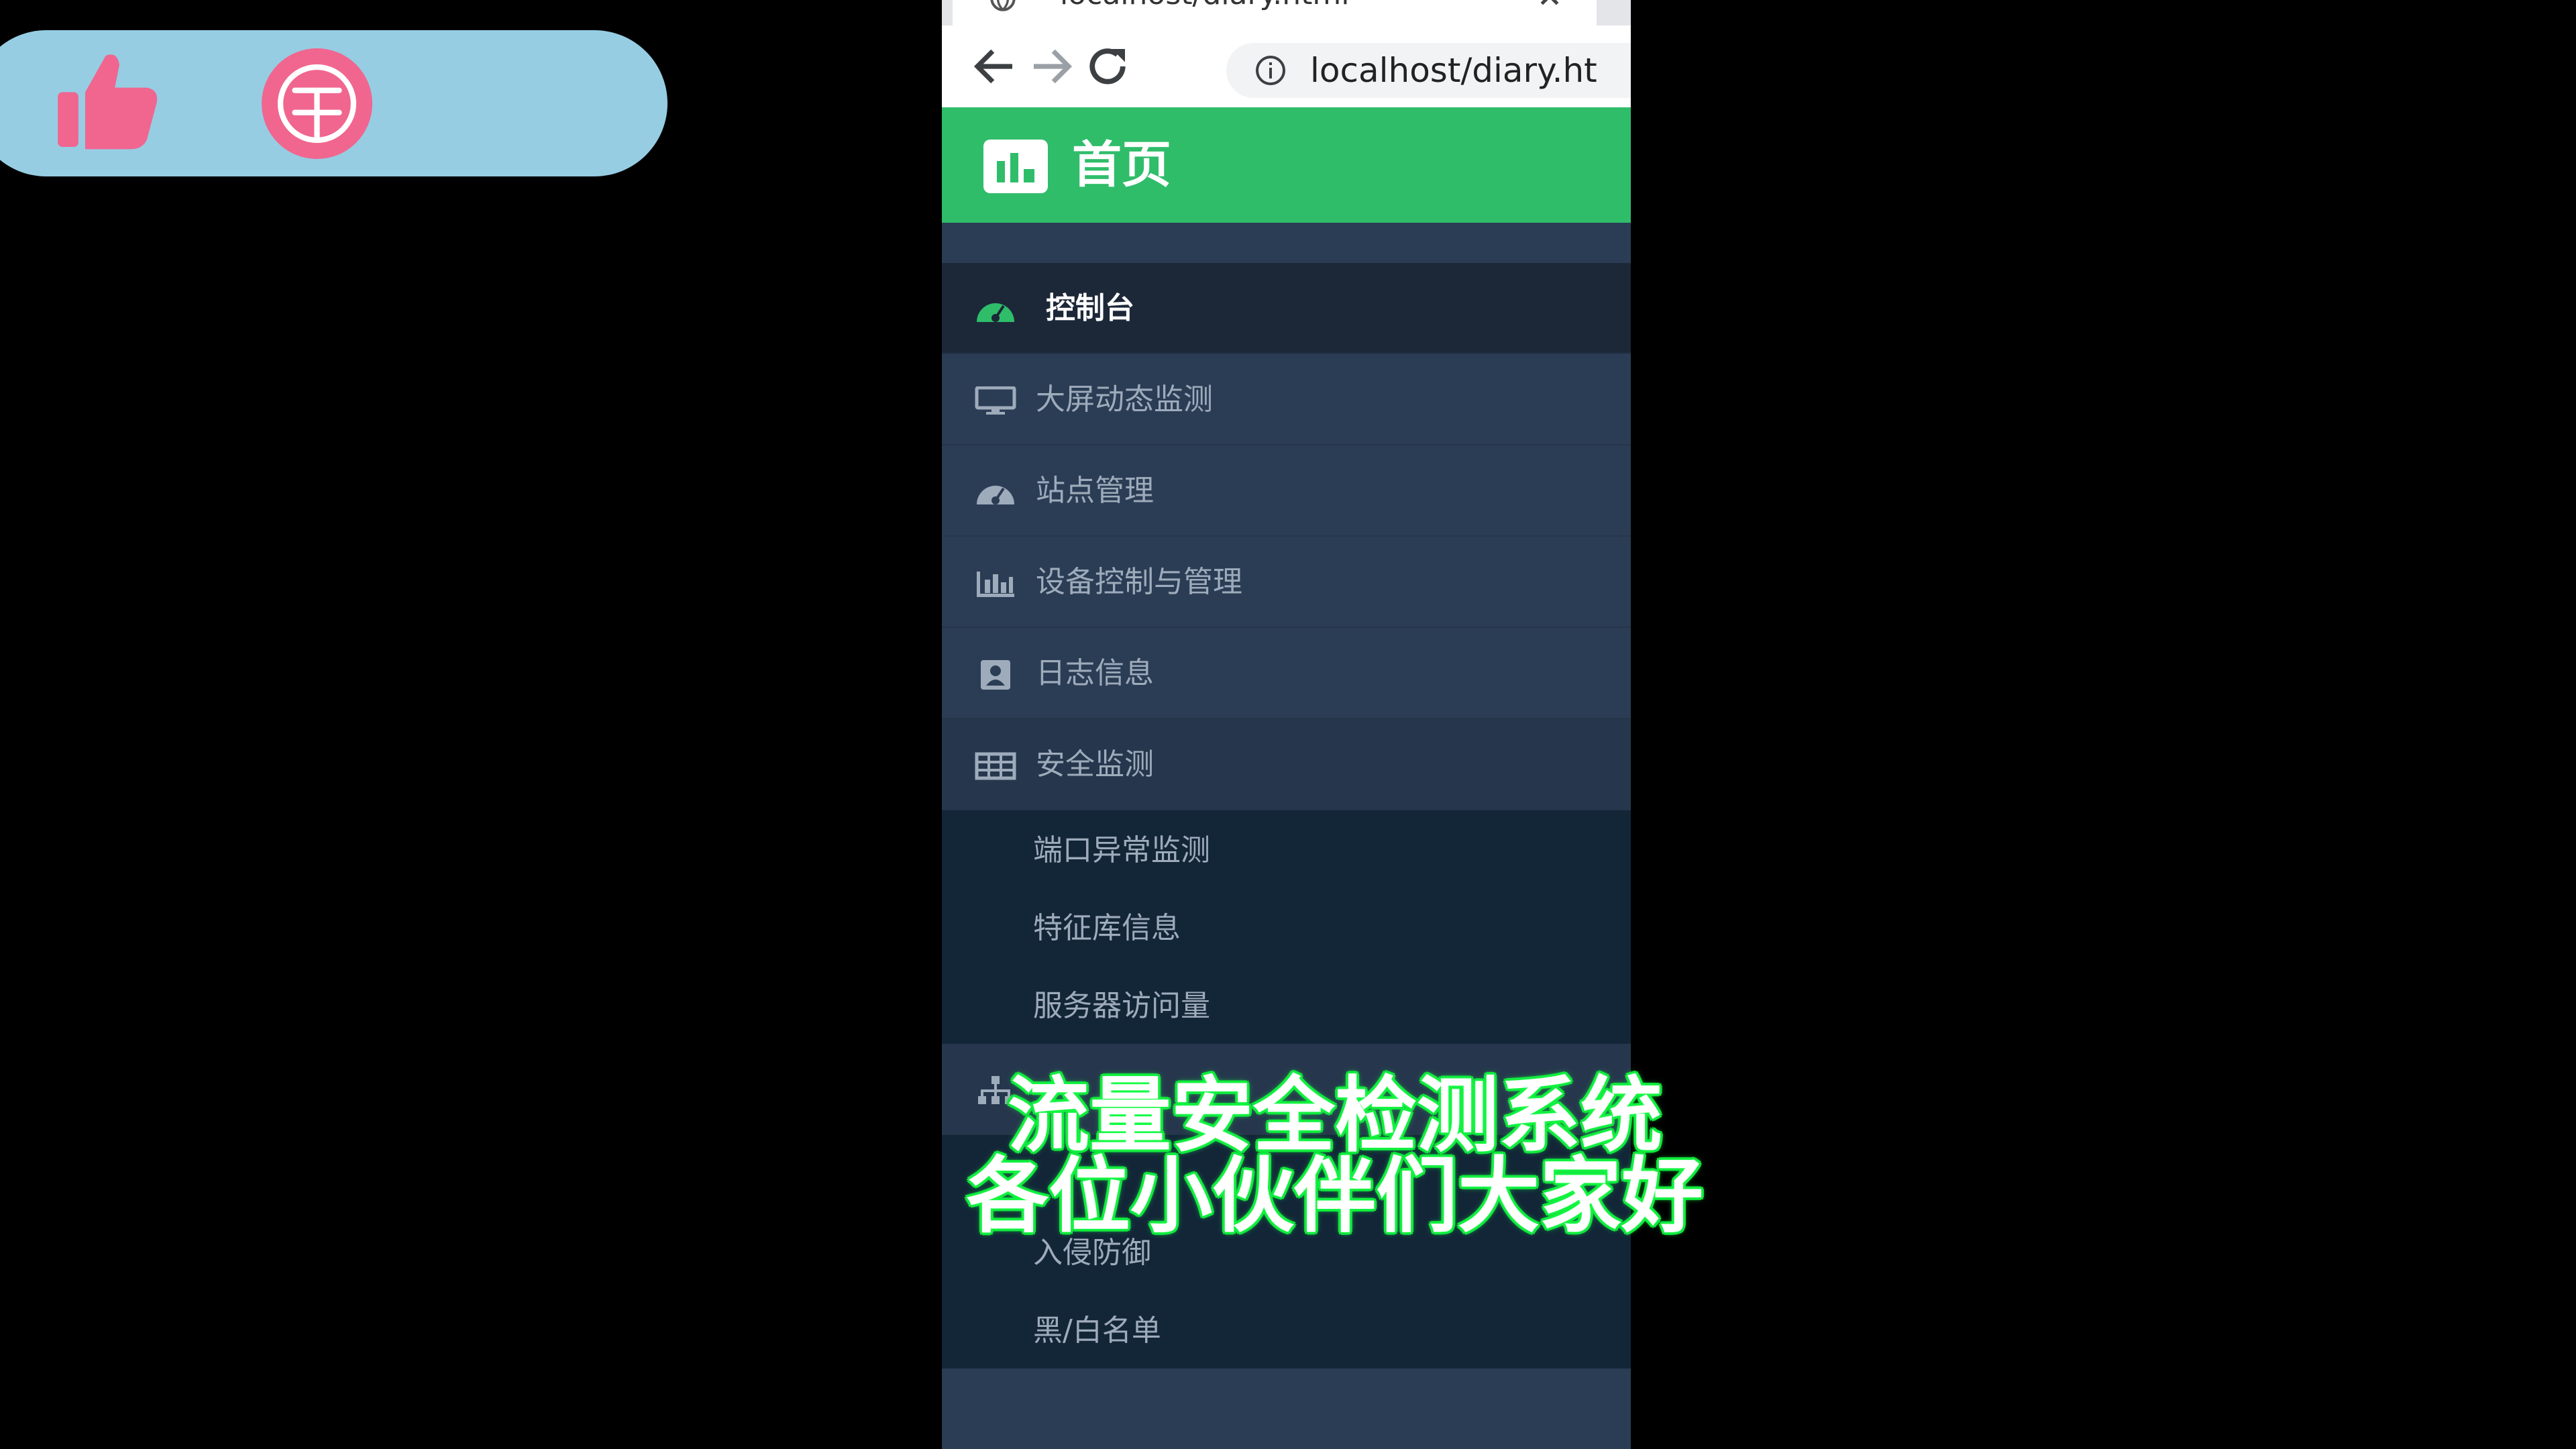 The height and width of the screenshot is (1449, 2576). I want to click on table-icon, so click(995, 766).